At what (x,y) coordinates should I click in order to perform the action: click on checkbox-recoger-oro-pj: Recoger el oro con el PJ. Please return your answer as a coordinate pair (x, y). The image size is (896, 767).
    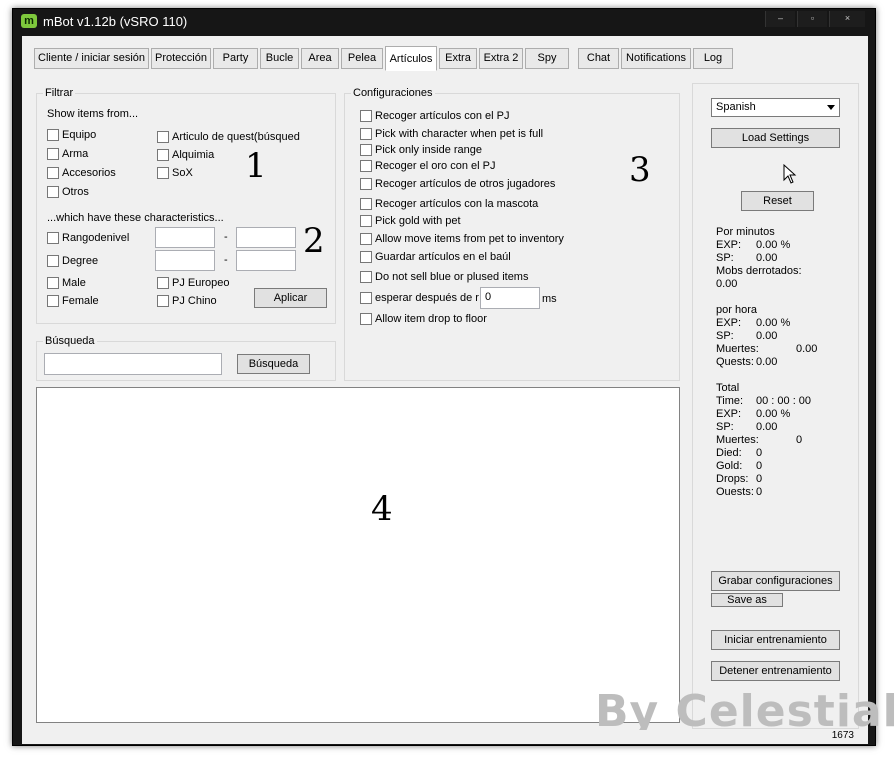
    Looking at the image, I should click on (427, 166).